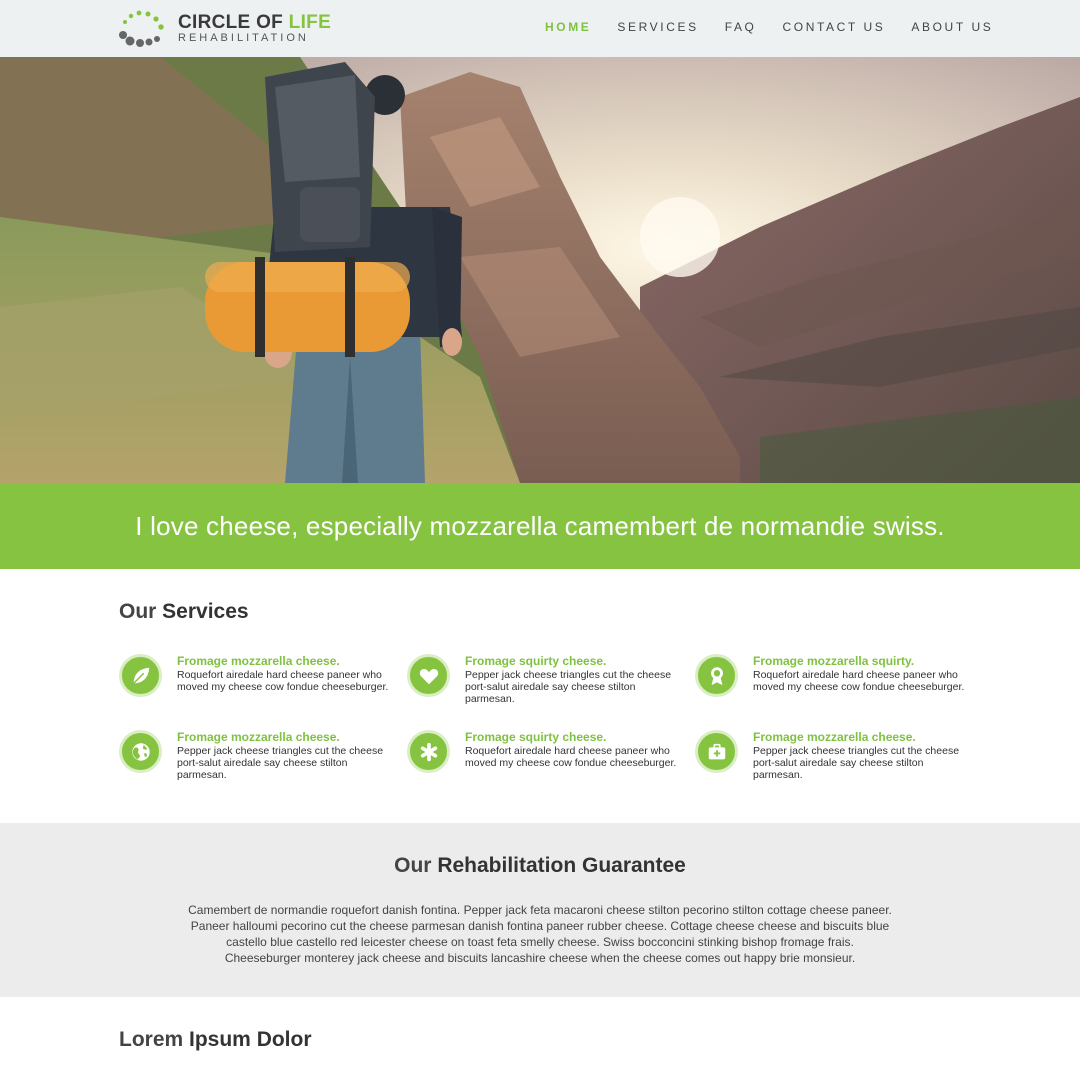  What do you see at coordinates (782, 27) in the screenshot?
I see `main-nav: HOME SERVICES FAQ CONTACT US ABOUT US` at bounding box center [782, 27].